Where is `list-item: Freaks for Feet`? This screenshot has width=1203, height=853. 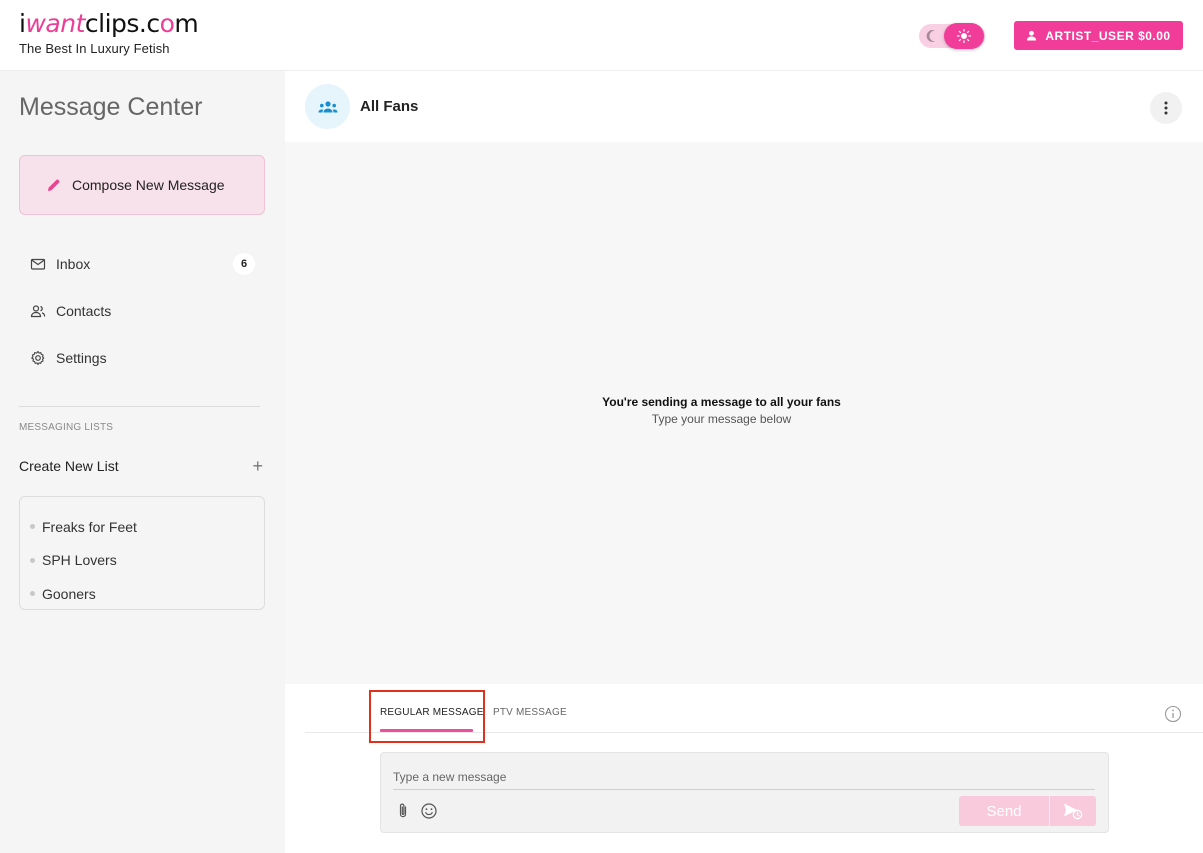 list-item: Freaks for Feet is located at coordinates (142, 527).